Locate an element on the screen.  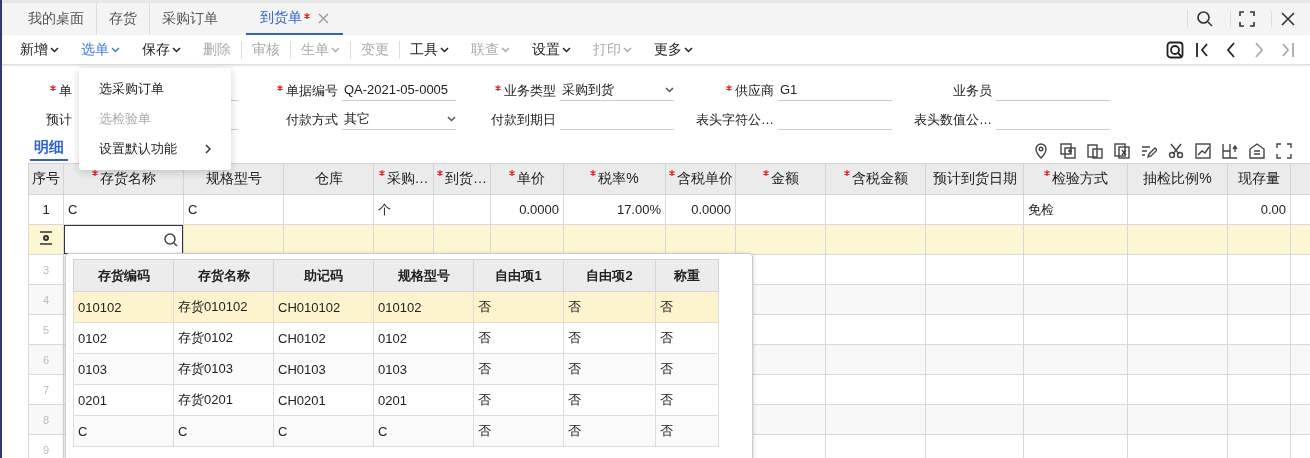
tab: 到货单 is located at coordinates (294, 19).